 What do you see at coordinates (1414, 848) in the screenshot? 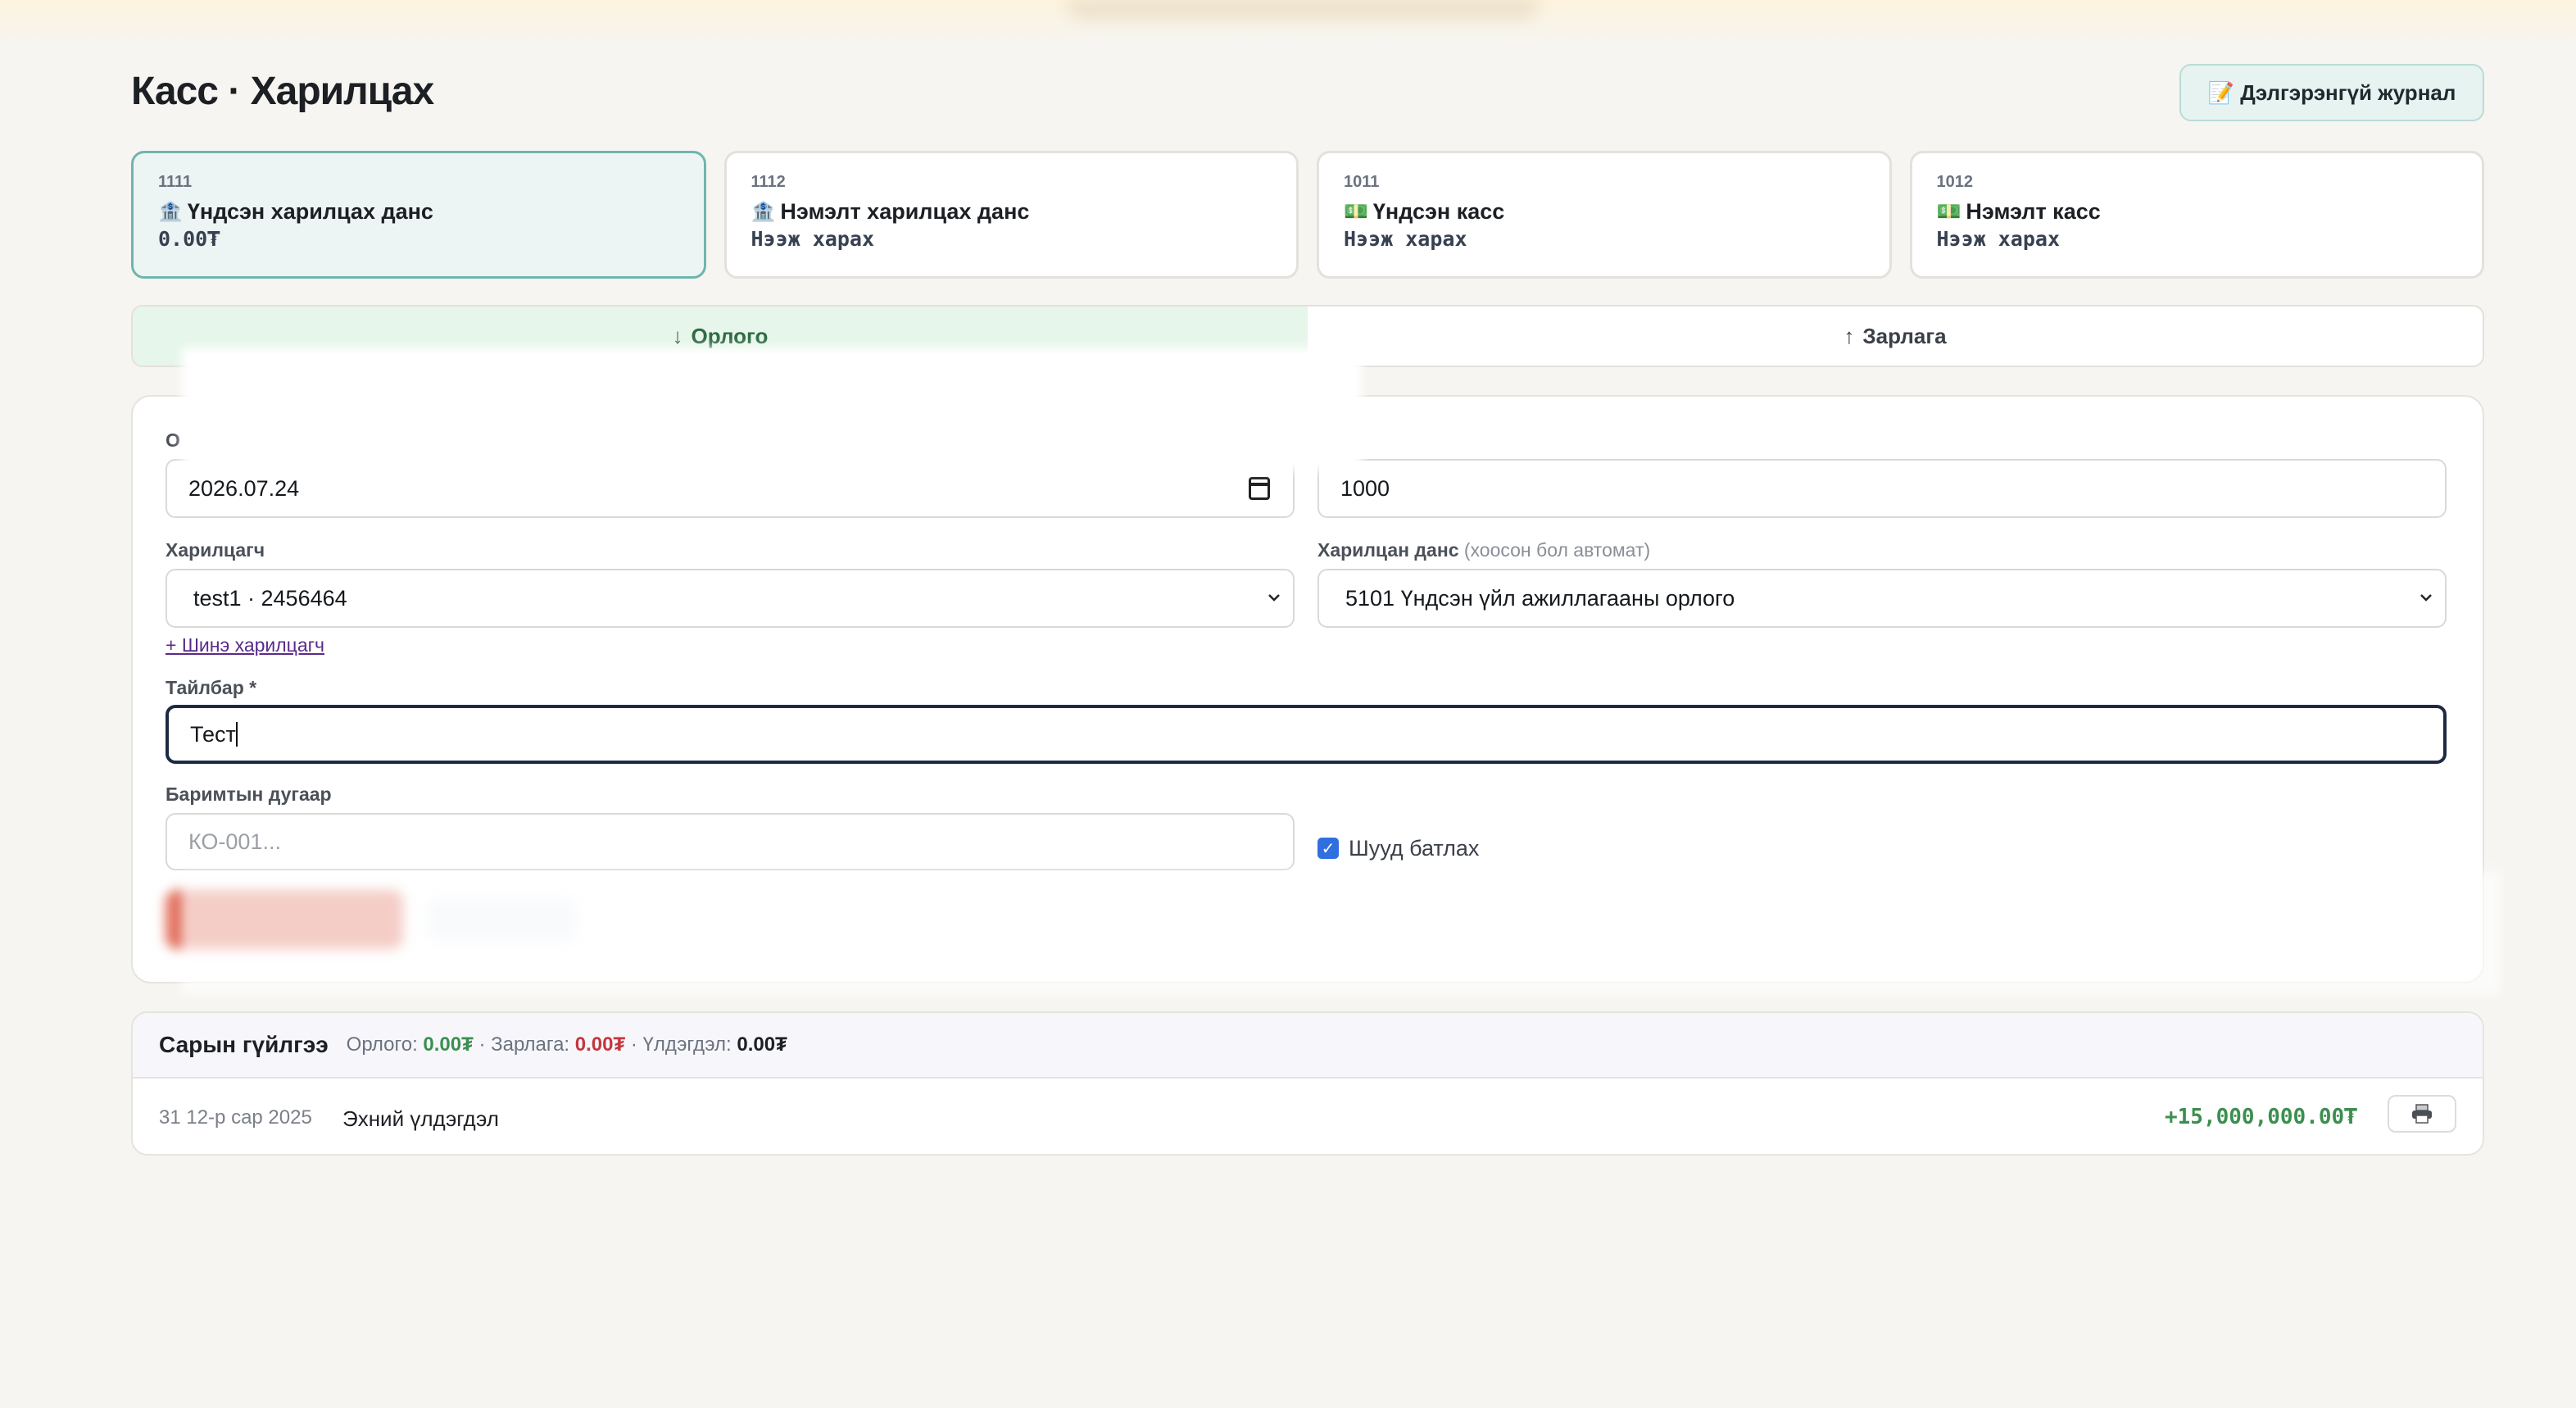
I see `approve-label: Шууд батлах` at bounding box center [1414, 848].